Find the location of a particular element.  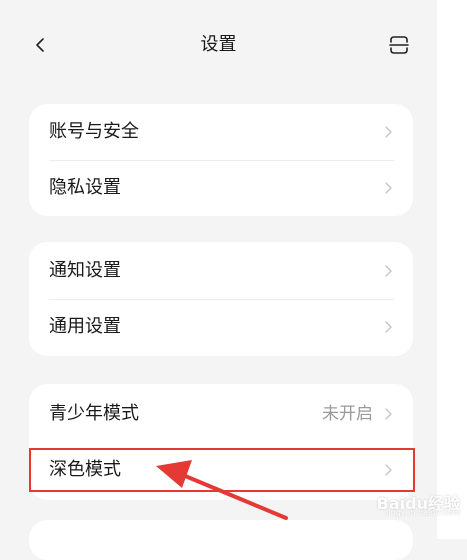

settings-item-account-security: 账号与安全 is located at coordinates (221, 132).